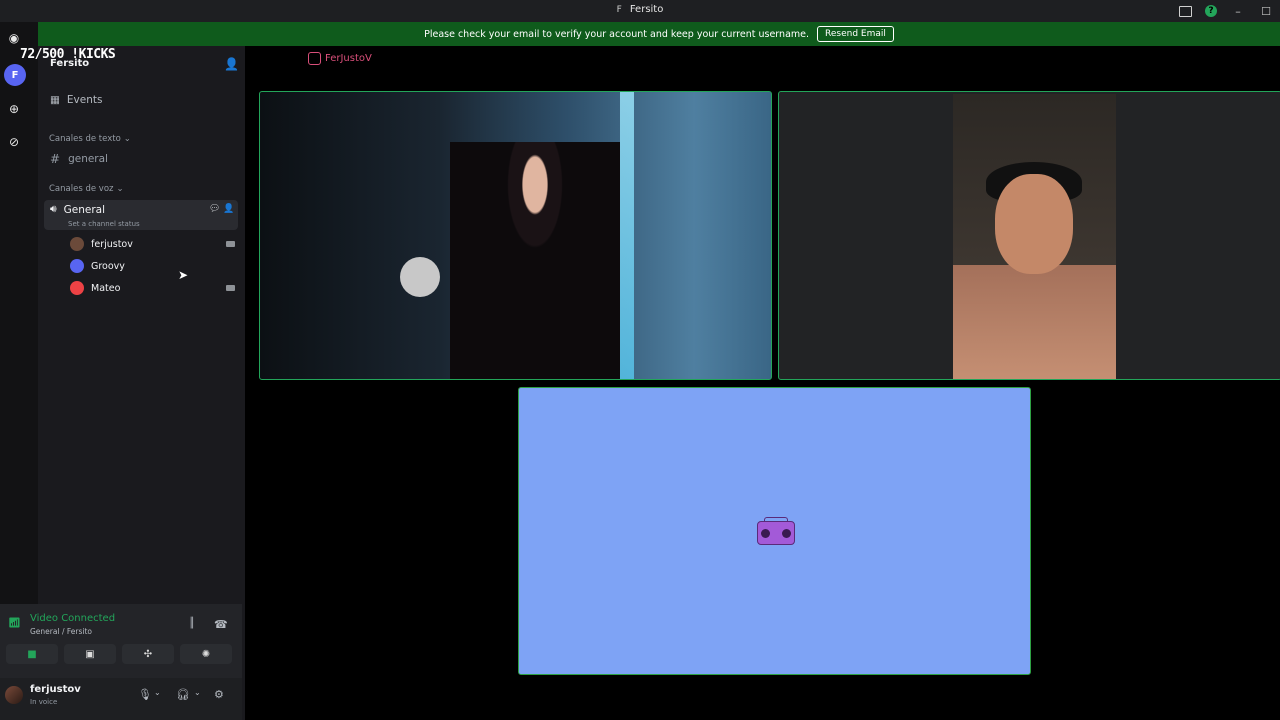 This screenshot has height=720, width=1280. Describe the element at coordinates (183, 694) in the screenshot. I see `headphones-icon: 🎧︎` at that location.